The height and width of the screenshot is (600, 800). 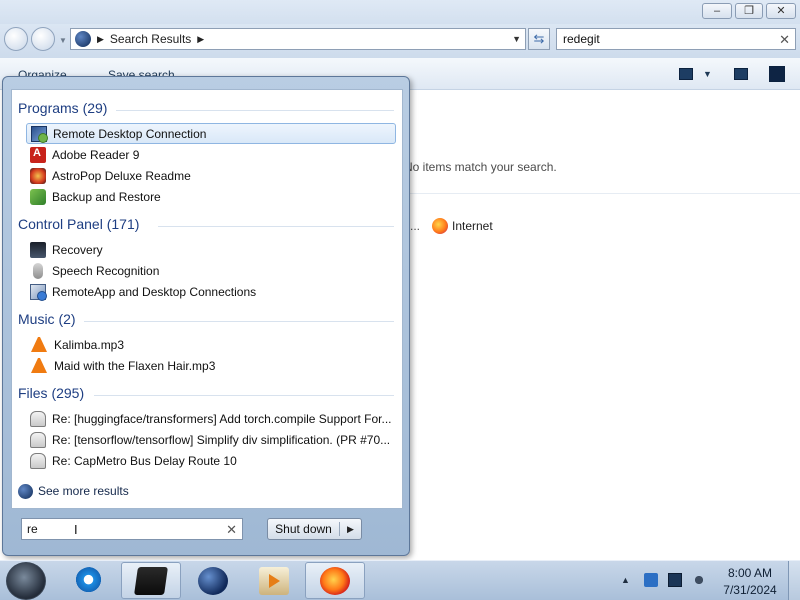 What do you see at coordinates (89, 344) in the screenshot?
I see `result-label: Kalimba.mp3` at bounding box center [89, 344].